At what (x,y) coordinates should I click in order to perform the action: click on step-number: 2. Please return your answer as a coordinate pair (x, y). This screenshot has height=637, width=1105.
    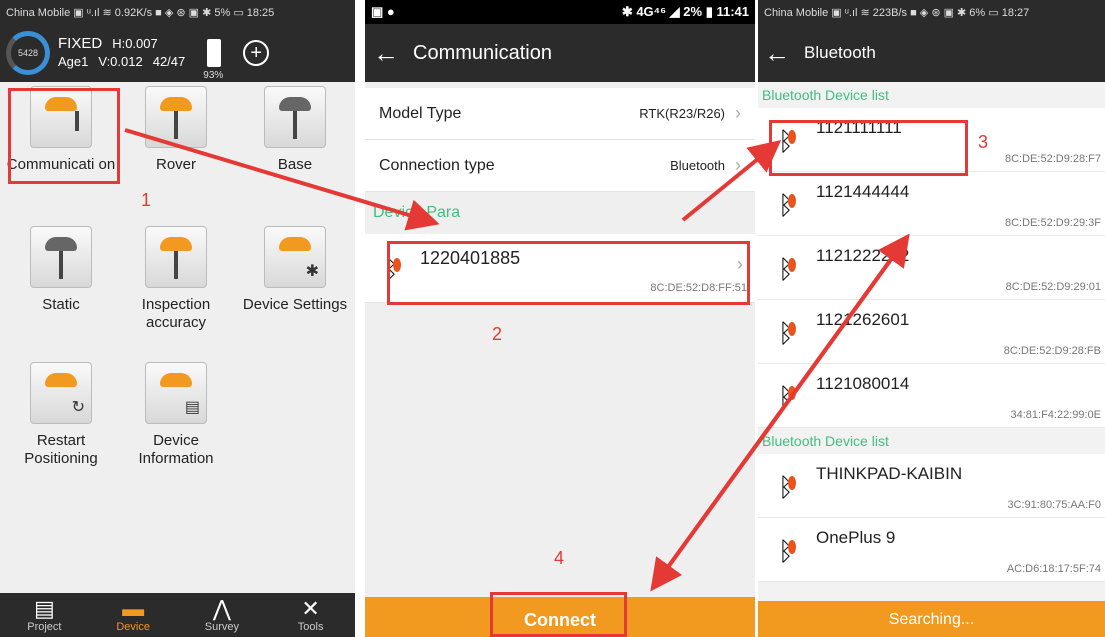
    Looking at the image, I should click on (497, 334).